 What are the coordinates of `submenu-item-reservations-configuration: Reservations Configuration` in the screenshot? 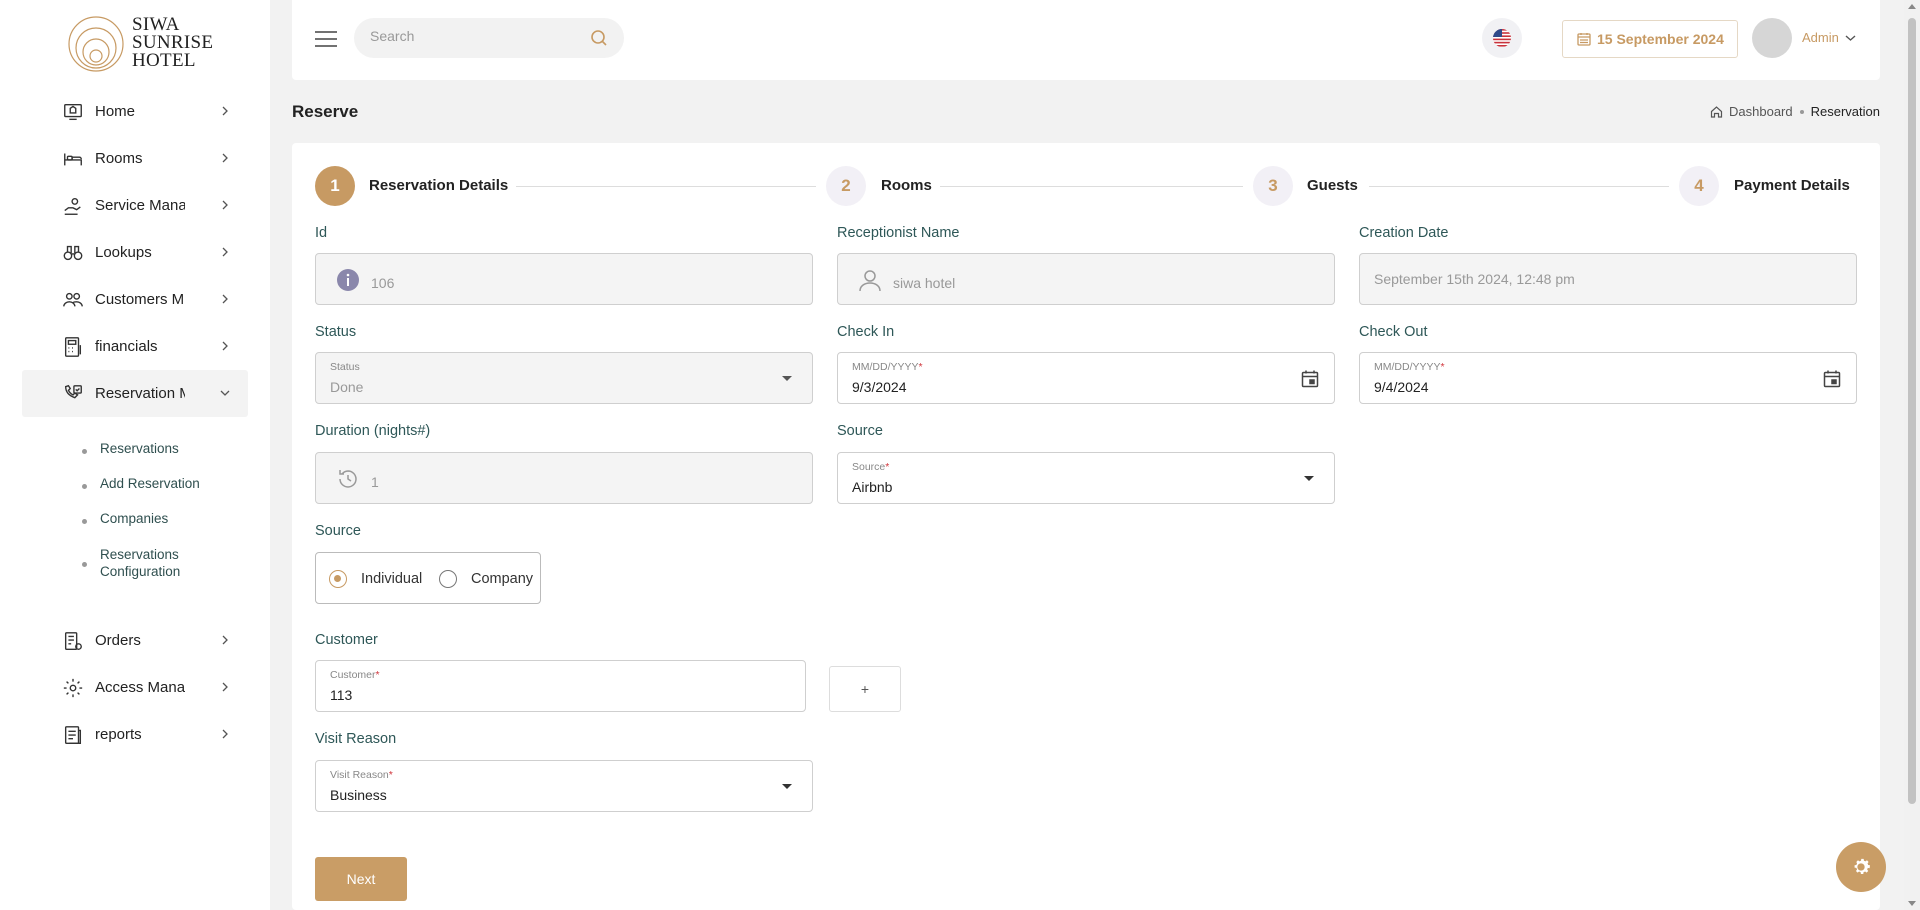 It's located at (122, 563).